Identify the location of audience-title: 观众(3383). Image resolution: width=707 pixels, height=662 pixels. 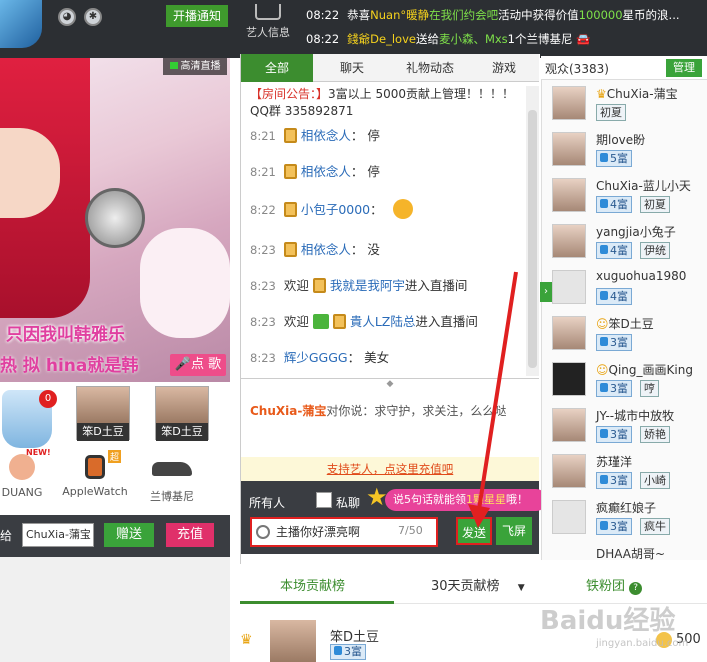
(577, 69).